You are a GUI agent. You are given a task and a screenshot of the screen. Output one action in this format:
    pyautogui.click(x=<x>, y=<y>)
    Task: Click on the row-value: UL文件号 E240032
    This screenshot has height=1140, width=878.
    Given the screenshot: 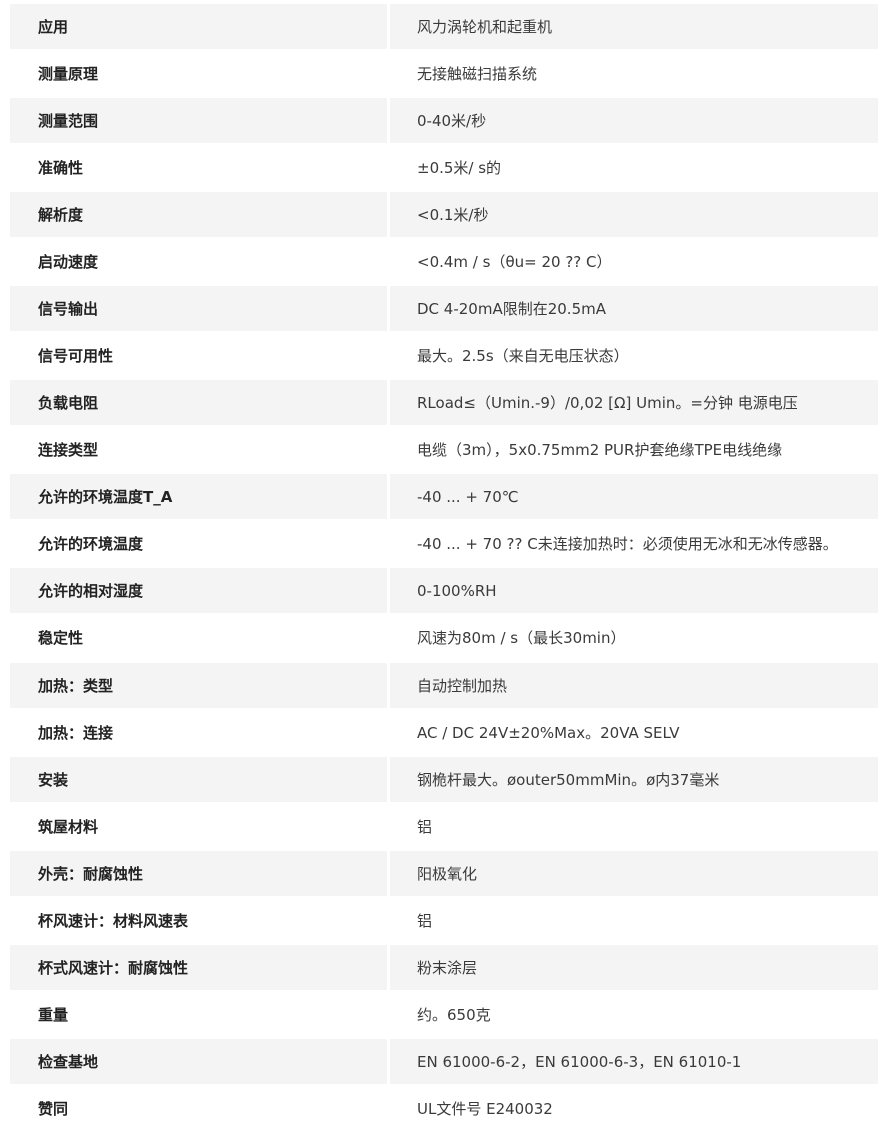 What is the action you would take?
    pyautogui.click(x=634, y=1108)
    